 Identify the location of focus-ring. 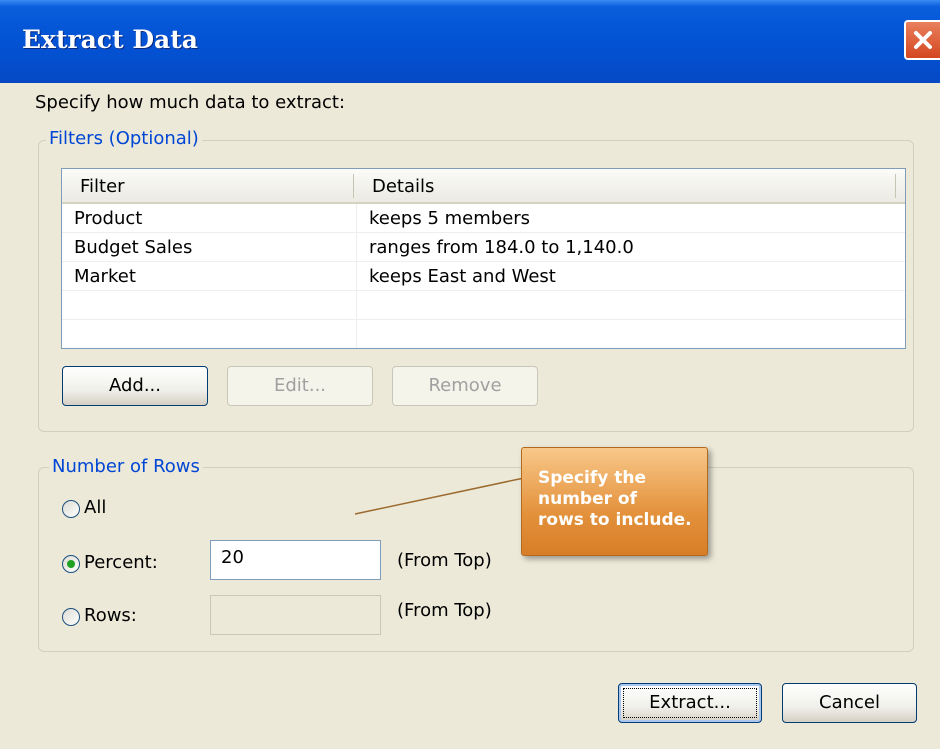
(690, 703).